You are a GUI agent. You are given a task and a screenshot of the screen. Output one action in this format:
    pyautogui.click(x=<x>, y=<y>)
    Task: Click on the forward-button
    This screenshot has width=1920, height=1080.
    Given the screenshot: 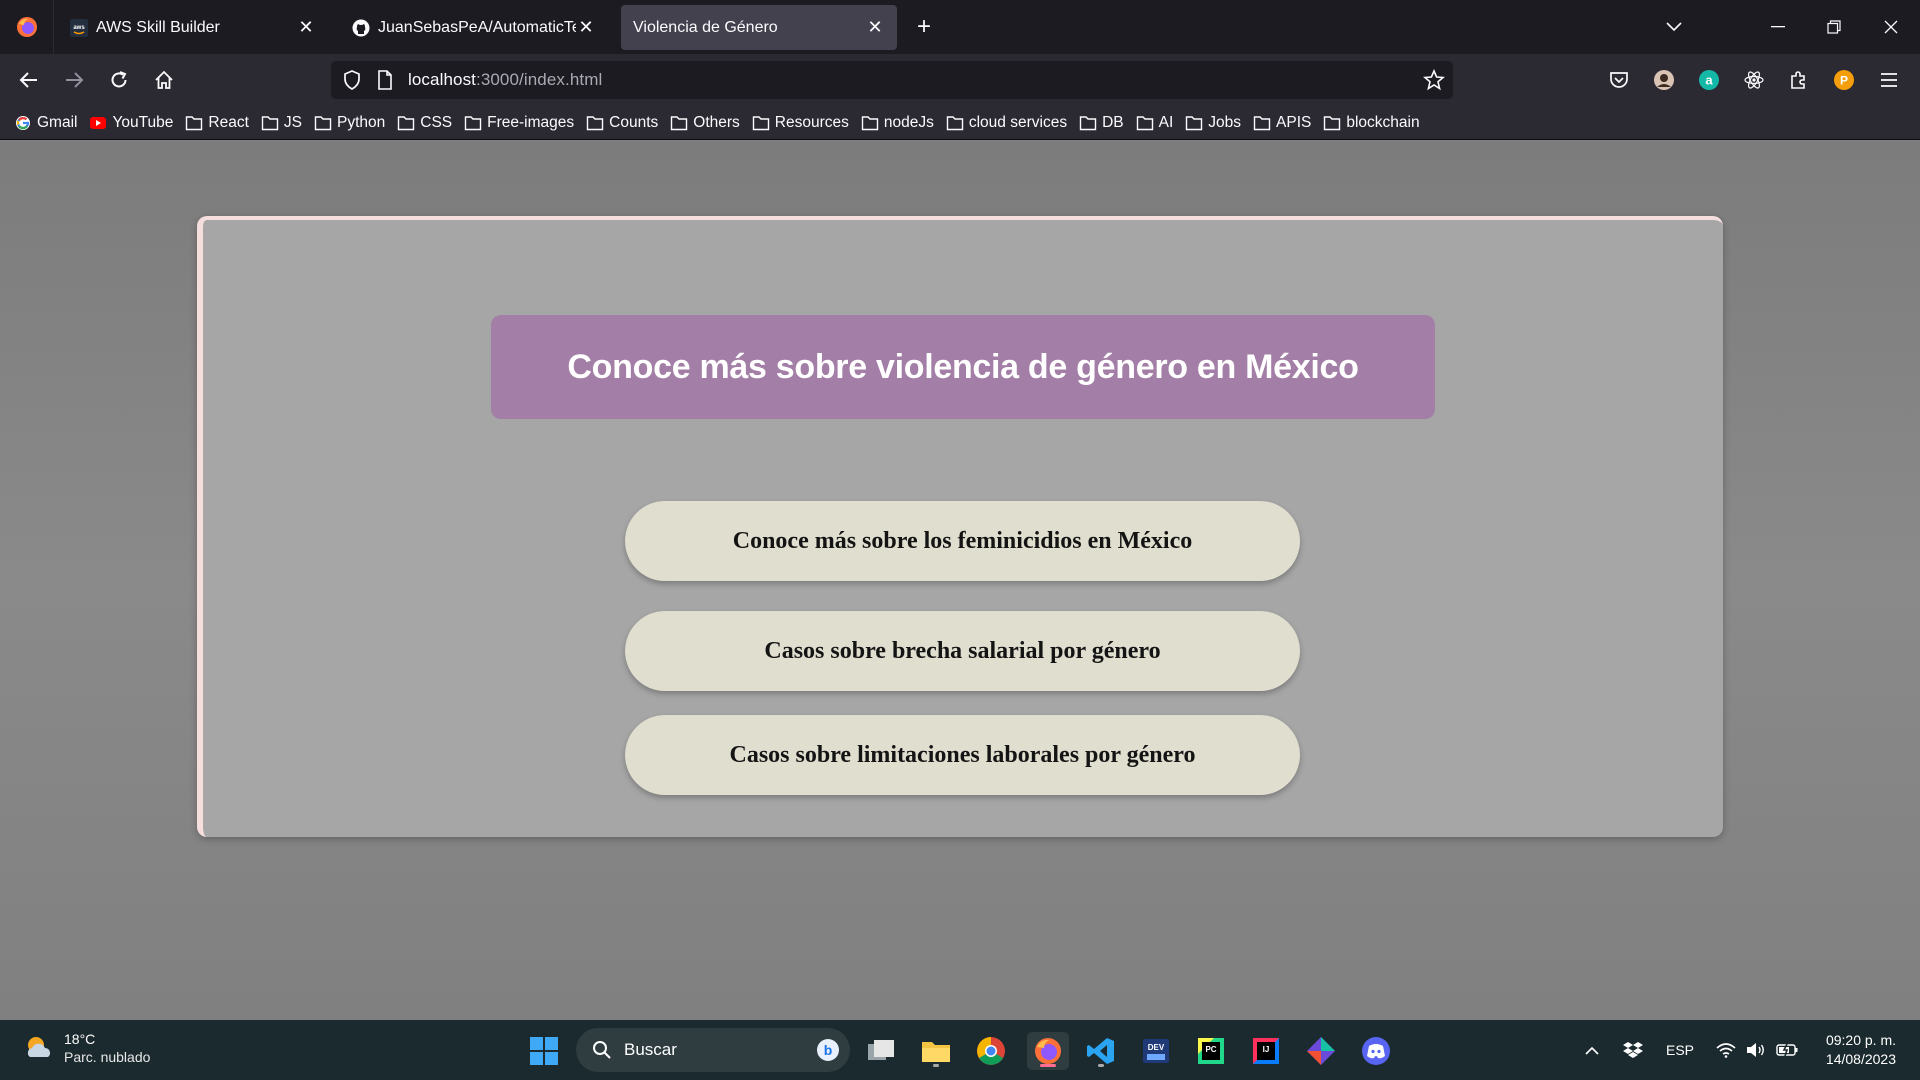 What is the action you would take?
    pyautogui.click(x=74, y=80)
    